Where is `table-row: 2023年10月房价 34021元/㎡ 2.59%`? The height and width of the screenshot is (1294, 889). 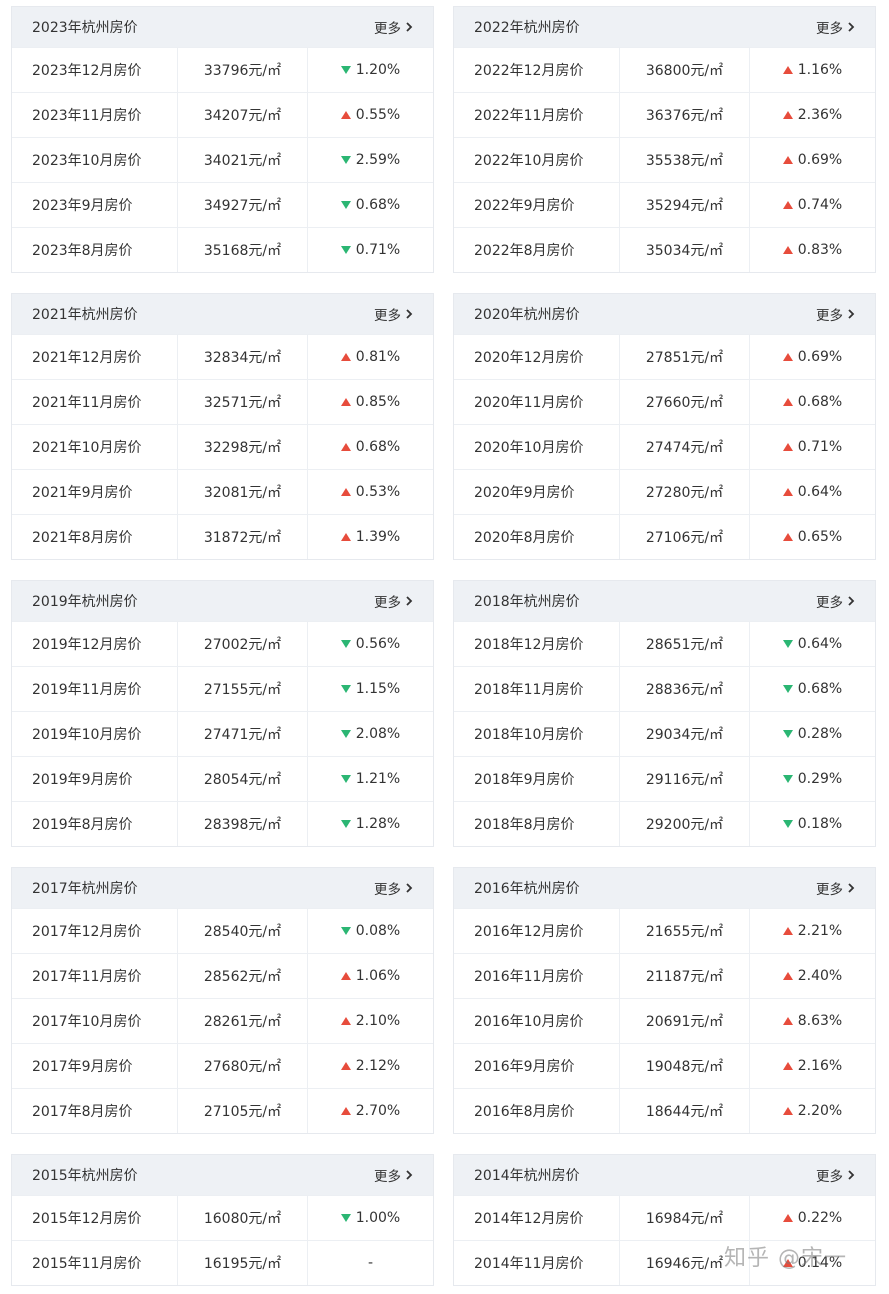
table-row: 2023年10月房价 34021元/㎡ 2.59% is located at coordinates (222, 159).